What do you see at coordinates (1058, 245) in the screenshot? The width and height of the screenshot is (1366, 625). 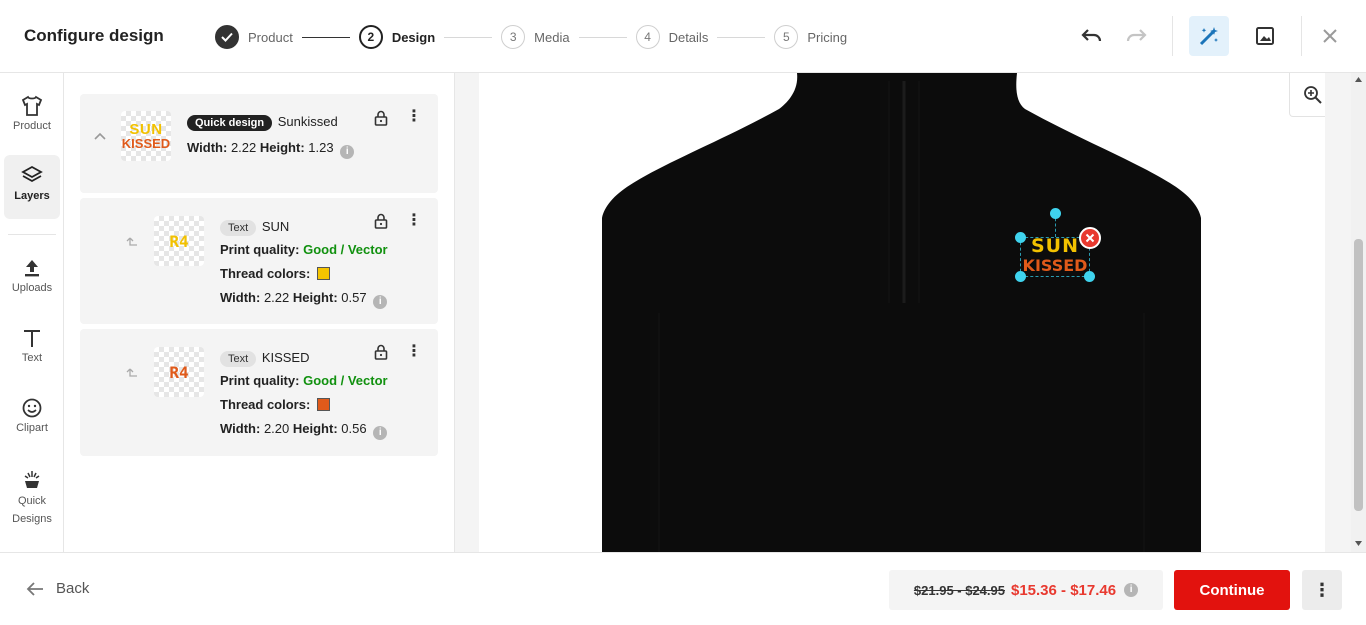 I see `design-element: SUN KISSED` at bounding box center [1058, 245].